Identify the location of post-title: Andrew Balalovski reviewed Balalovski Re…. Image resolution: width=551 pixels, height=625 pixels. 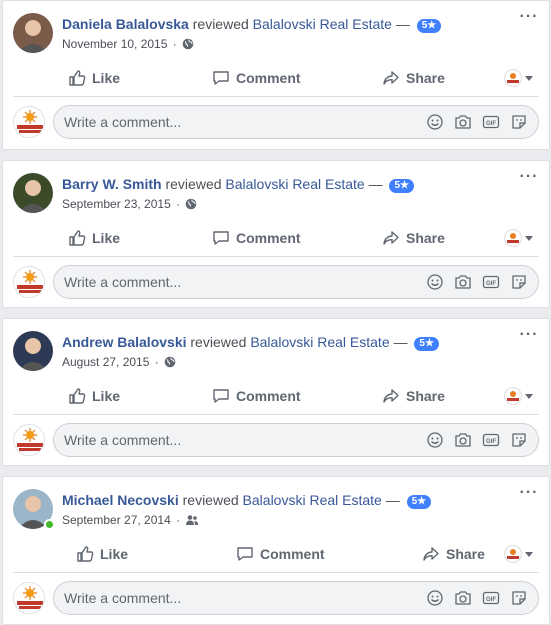
(250, 342).